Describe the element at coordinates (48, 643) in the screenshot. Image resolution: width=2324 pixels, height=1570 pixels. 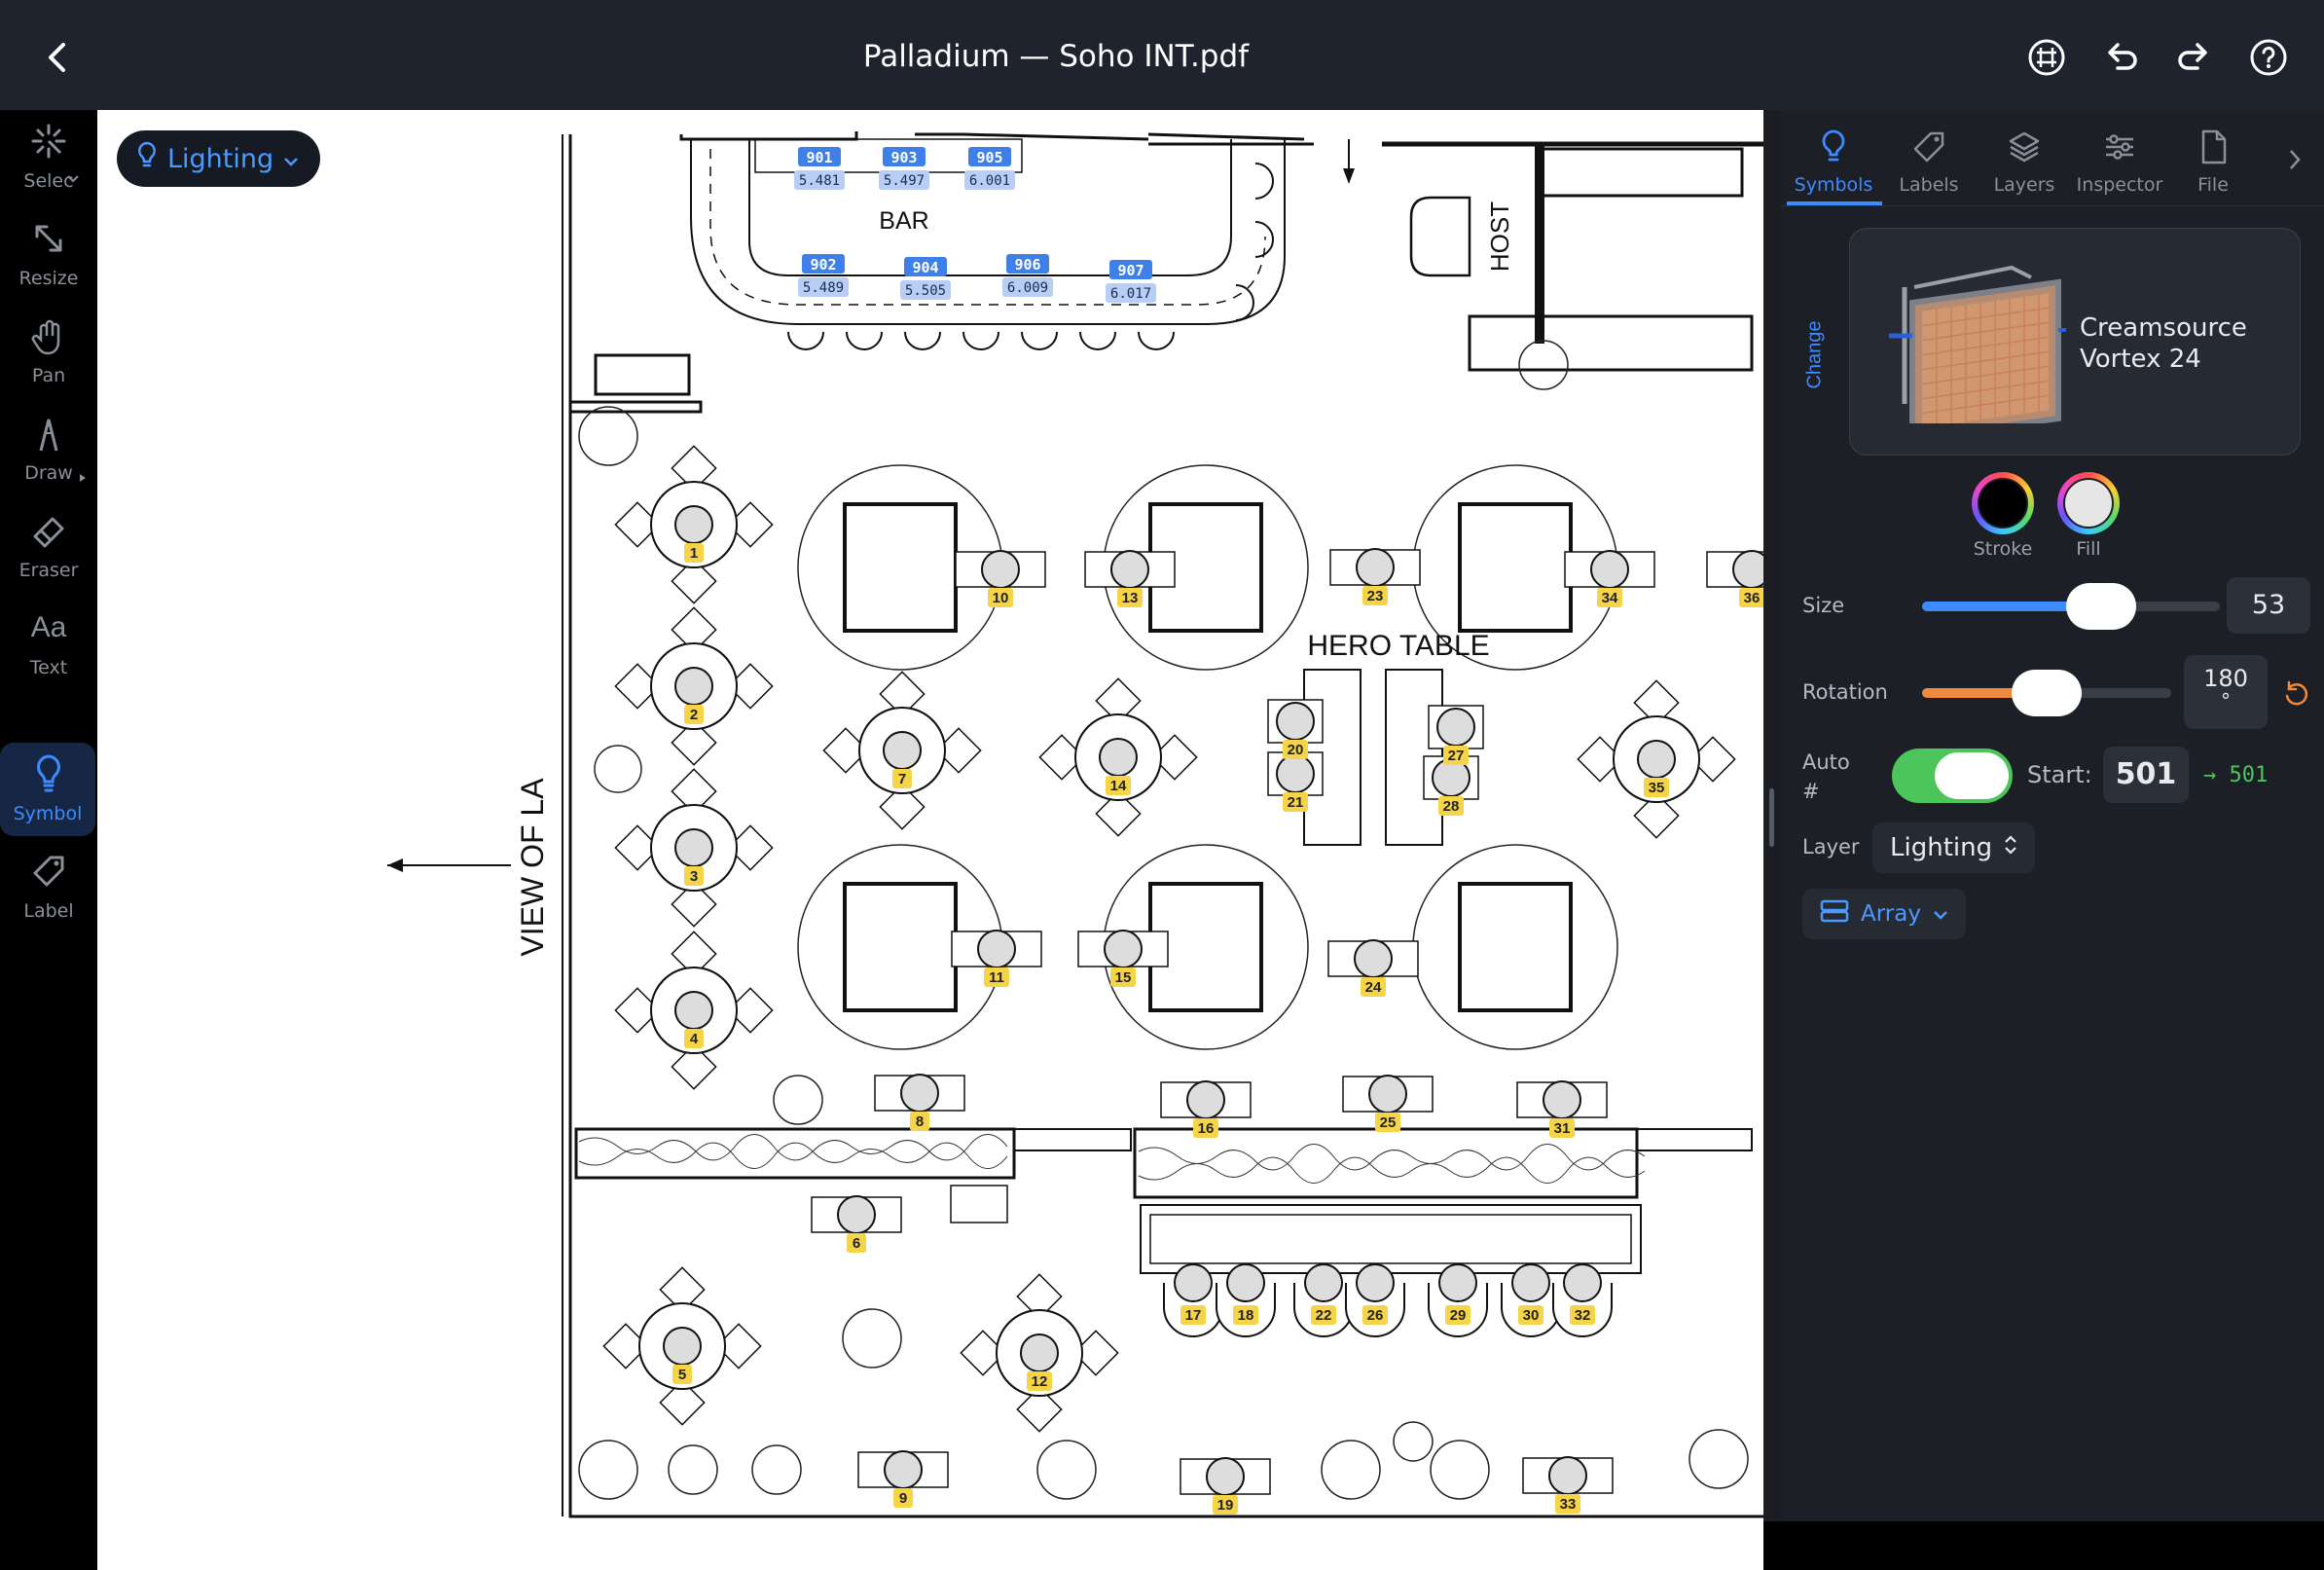
I see `tool-text: Aa Text` at that location.